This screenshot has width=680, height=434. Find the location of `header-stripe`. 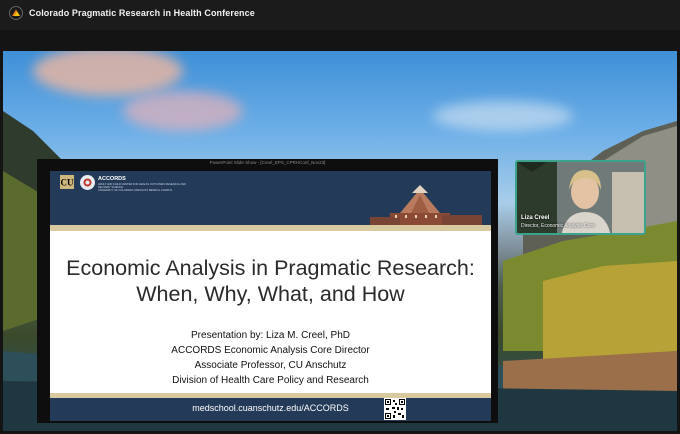

header-stripe is located at coordinates (270, 228).